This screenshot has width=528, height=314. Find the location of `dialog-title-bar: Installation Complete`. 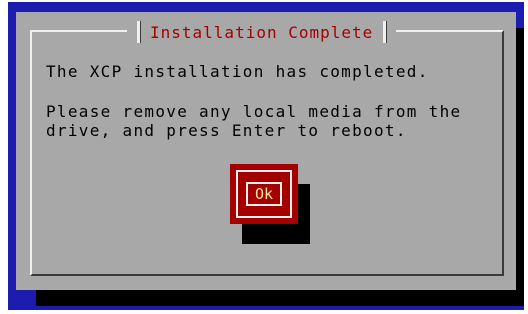

dialog-title-bar: Installation Complete is located at coordinates (262, 32).